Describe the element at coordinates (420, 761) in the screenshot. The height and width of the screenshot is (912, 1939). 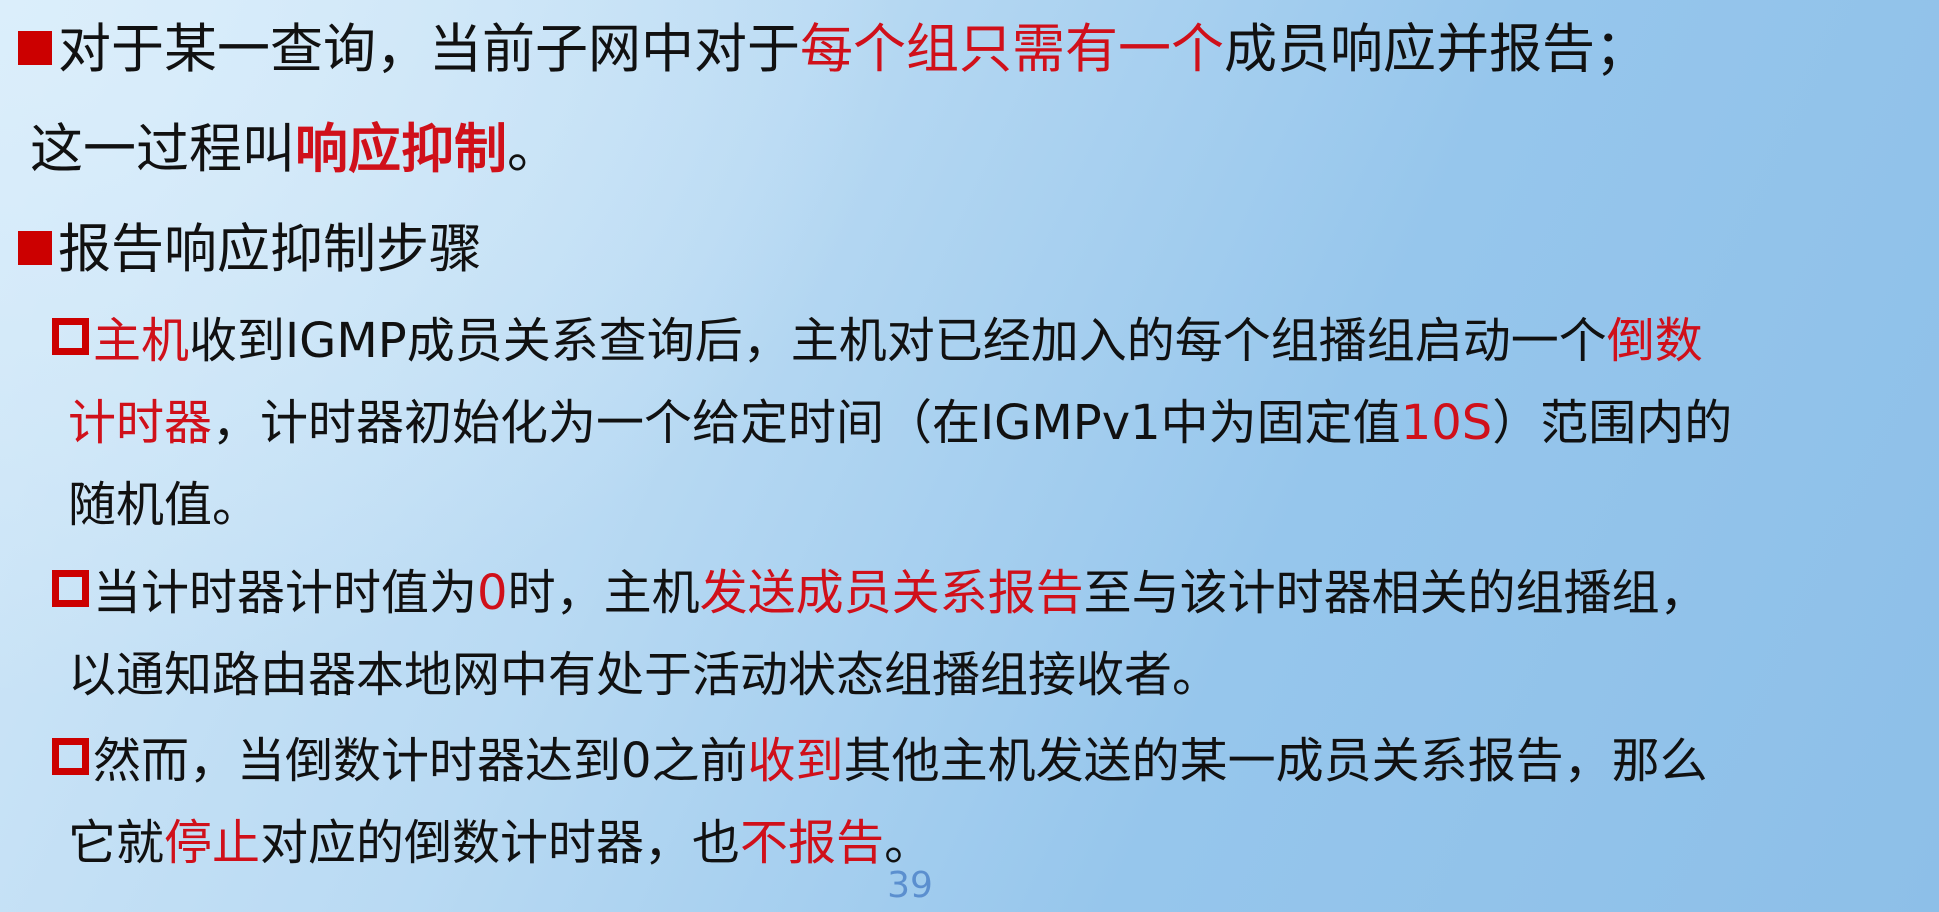
I see `text-run: 然而，当倒数计时器达到0之前` at that location.